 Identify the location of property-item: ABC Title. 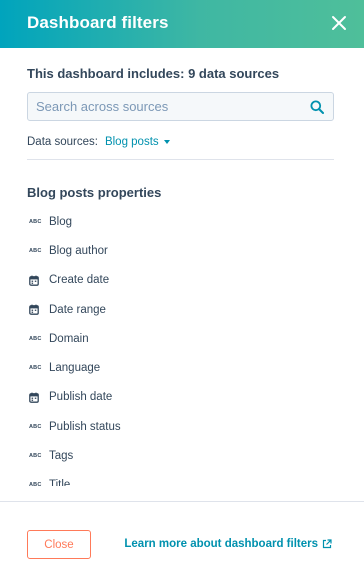
(180, 478).